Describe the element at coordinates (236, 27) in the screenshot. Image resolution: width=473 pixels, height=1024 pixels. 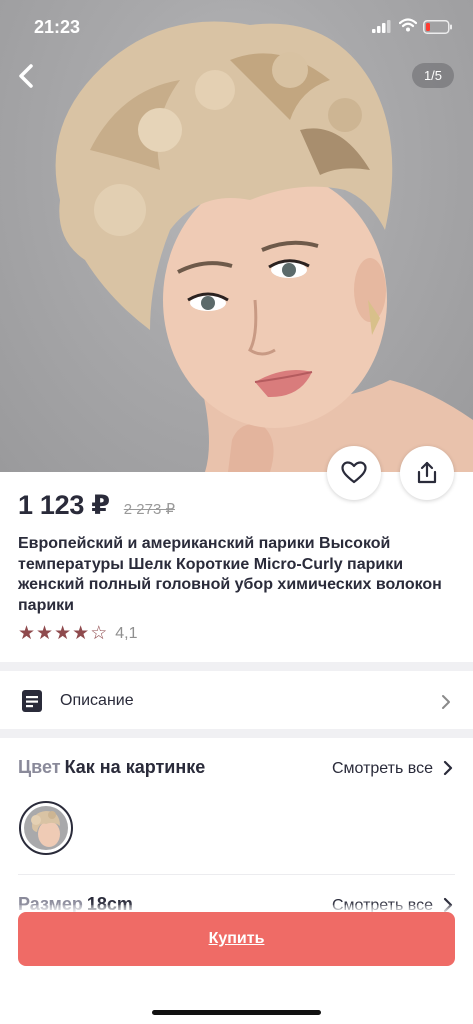
I see `status-bar: 21:23` at that location.